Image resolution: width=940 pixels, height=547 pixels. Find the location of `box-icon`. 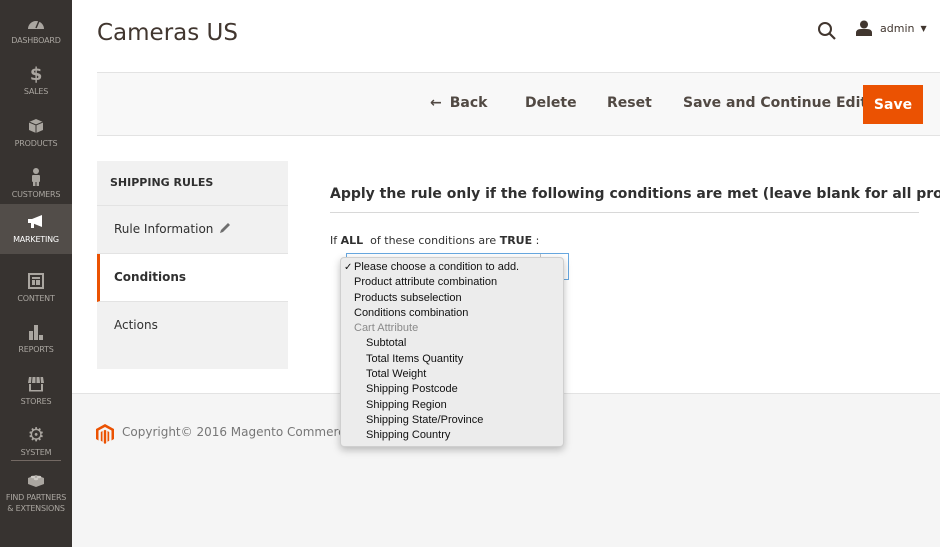

box-icon is located at coordinates (36, 126).